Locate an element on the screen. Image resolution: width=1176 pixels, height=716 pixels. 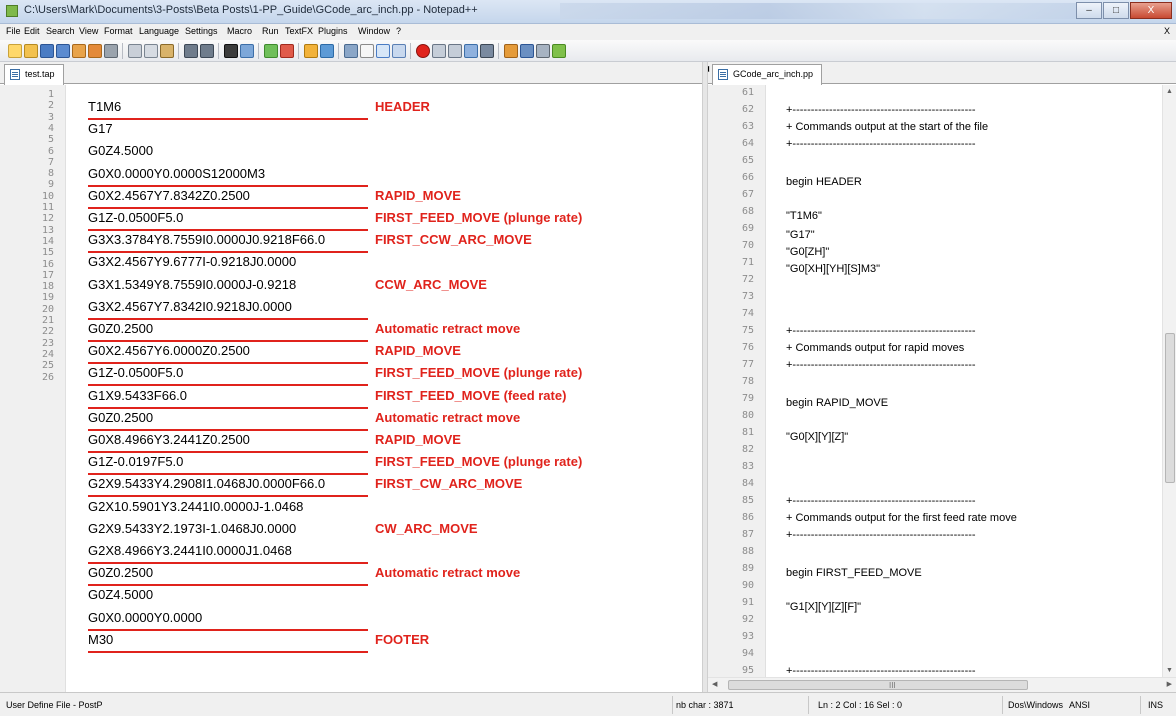
menu-view: View is located at coordinates (88, 31).